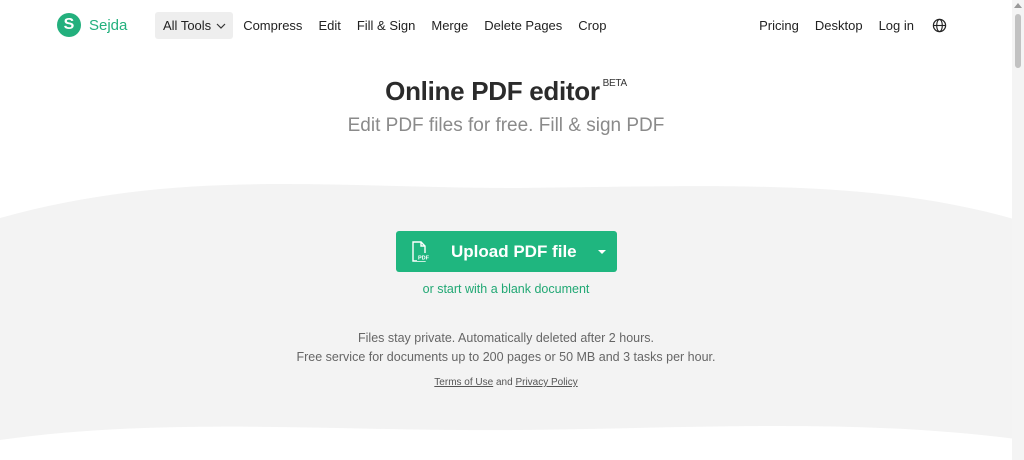 This screenshot has width=1024, height=460. Describe the element at coordinates (221, 26) in the screenshot. I see `chevron-down-icon` at that location.